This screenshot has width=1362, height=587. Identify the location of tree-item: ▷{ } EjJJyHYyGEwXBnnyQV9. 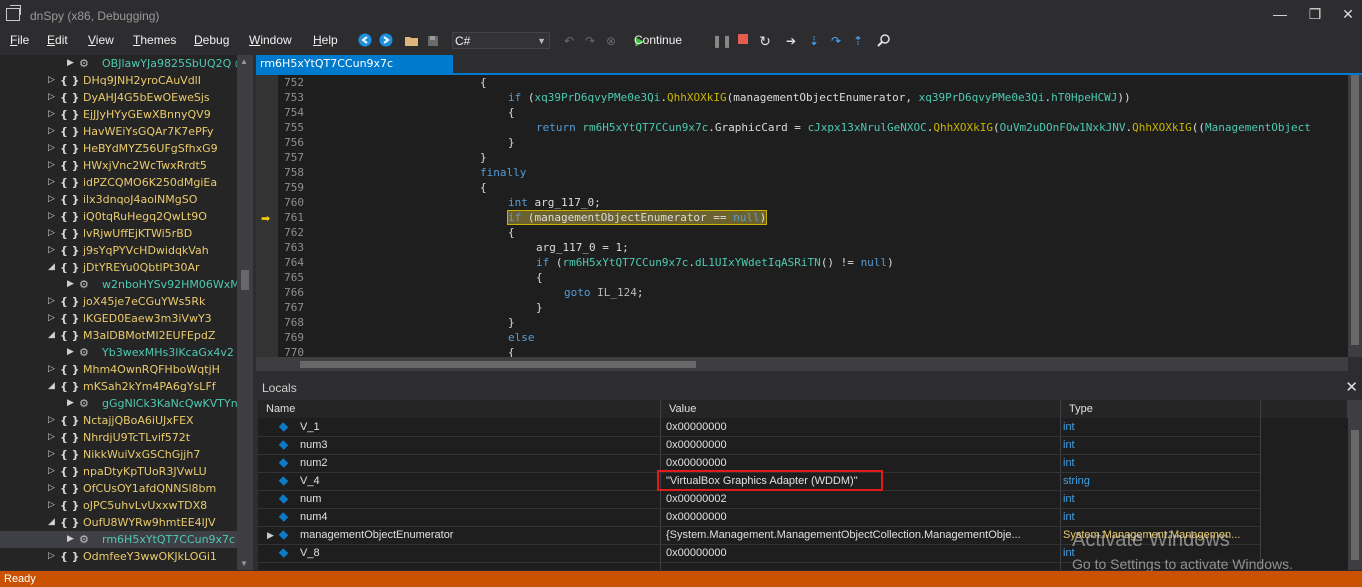
(118, 114).